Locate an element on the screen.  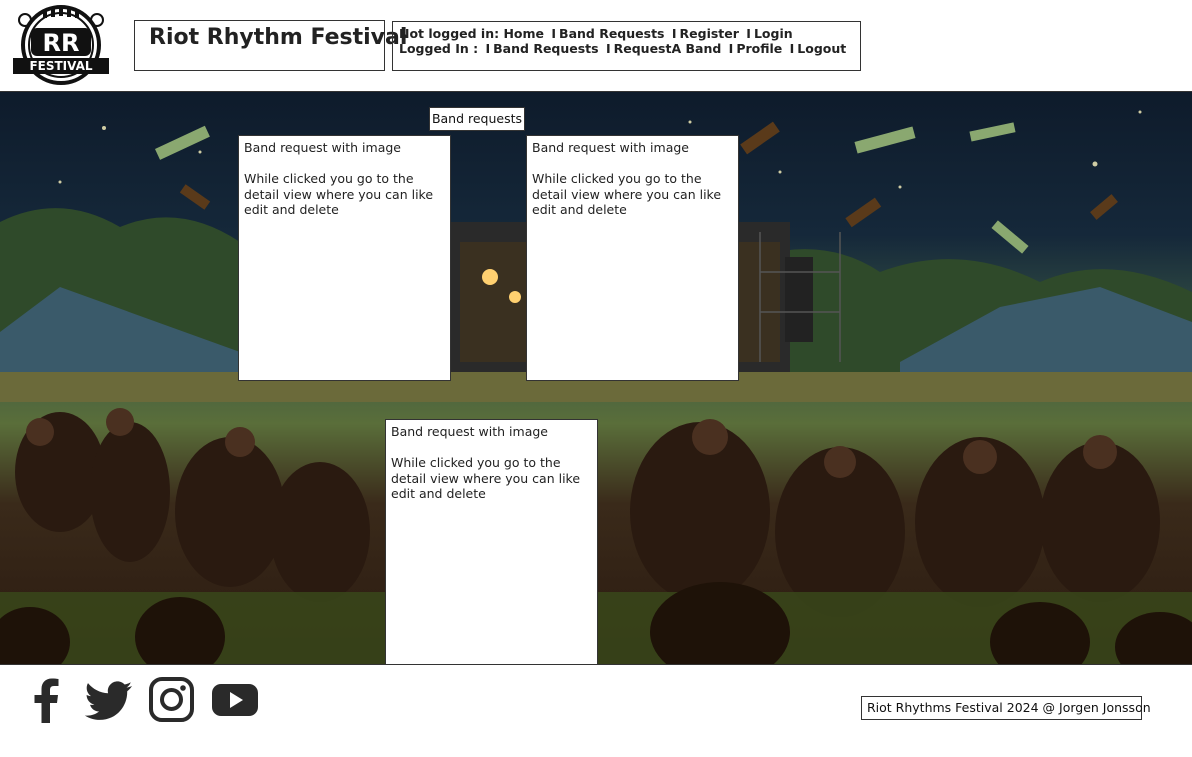
svg-text: RR is located at coordinates (61, 43).